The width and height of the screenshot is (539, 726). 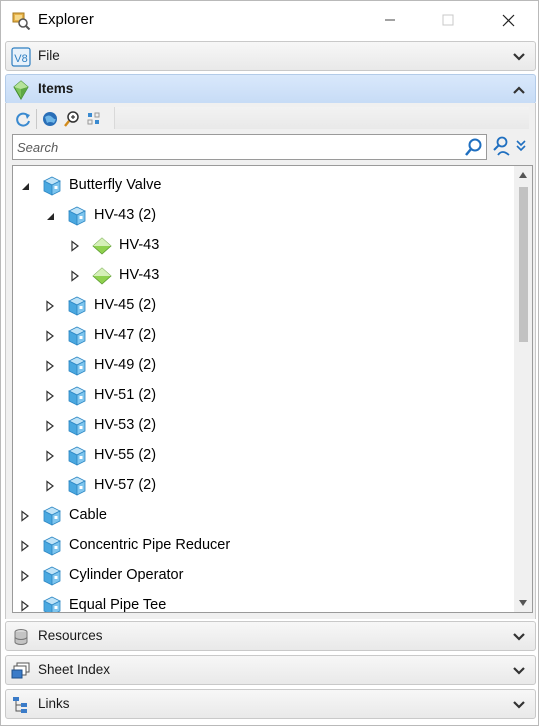 What do you see at coordinates (125, 425) in the screenshot?
I see `tree-node-label: HV-53 (2)` at bounding box center [125, 425].